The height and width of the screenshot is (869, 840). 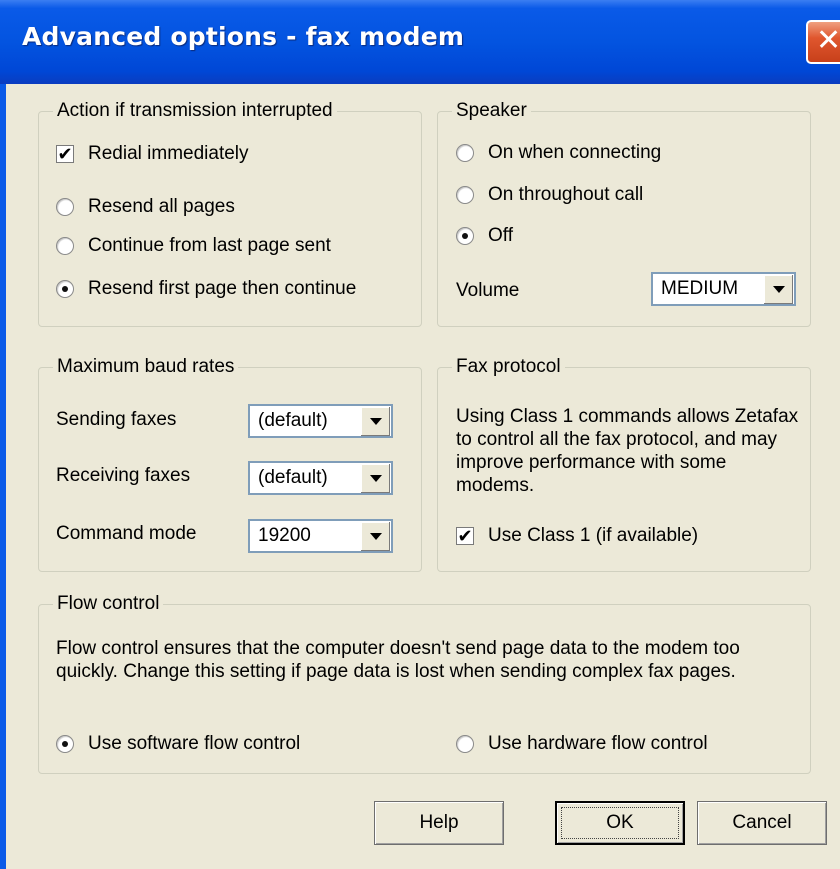 What do you see at coordinates (284, 535) in the screenshot?
I see `command-value: 19200` at bounding box center [284, 535].